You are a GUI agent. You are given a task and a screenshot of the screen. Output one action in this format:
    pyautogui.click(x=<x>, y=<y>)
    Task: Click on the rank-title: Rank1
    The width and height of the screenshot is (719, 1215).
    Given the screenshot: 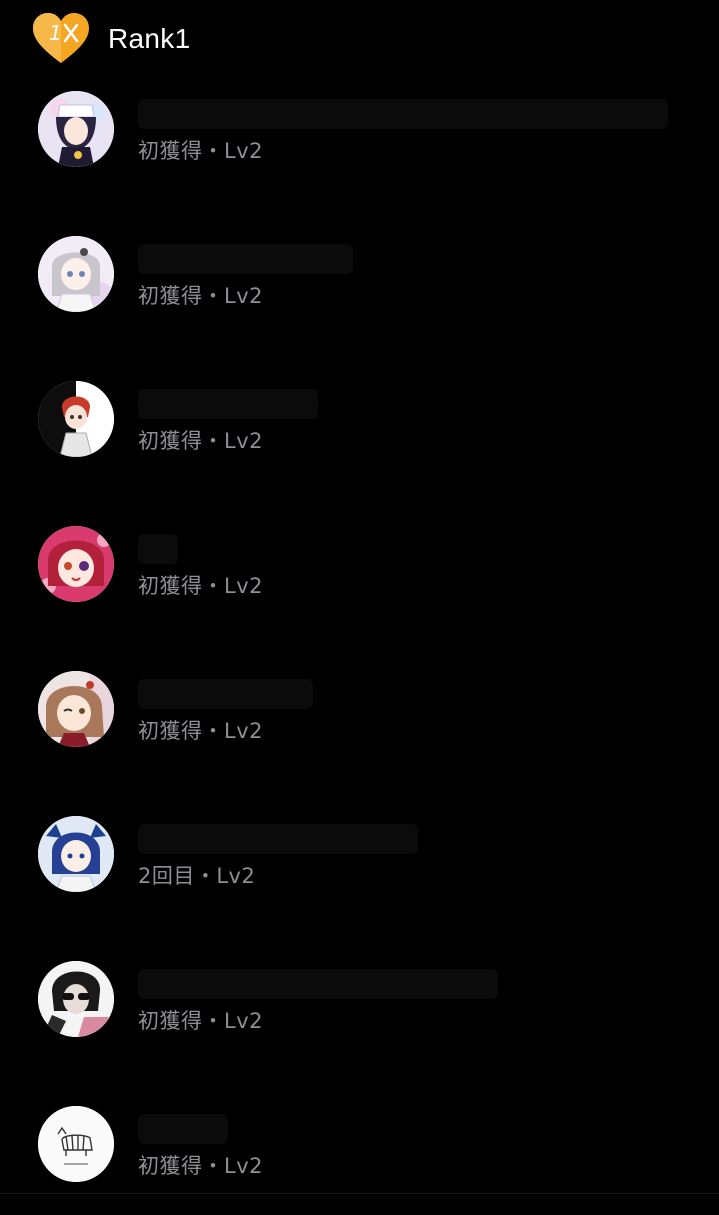 What is the action you would take?
    pyautogui.click(x=149, y=38)
    